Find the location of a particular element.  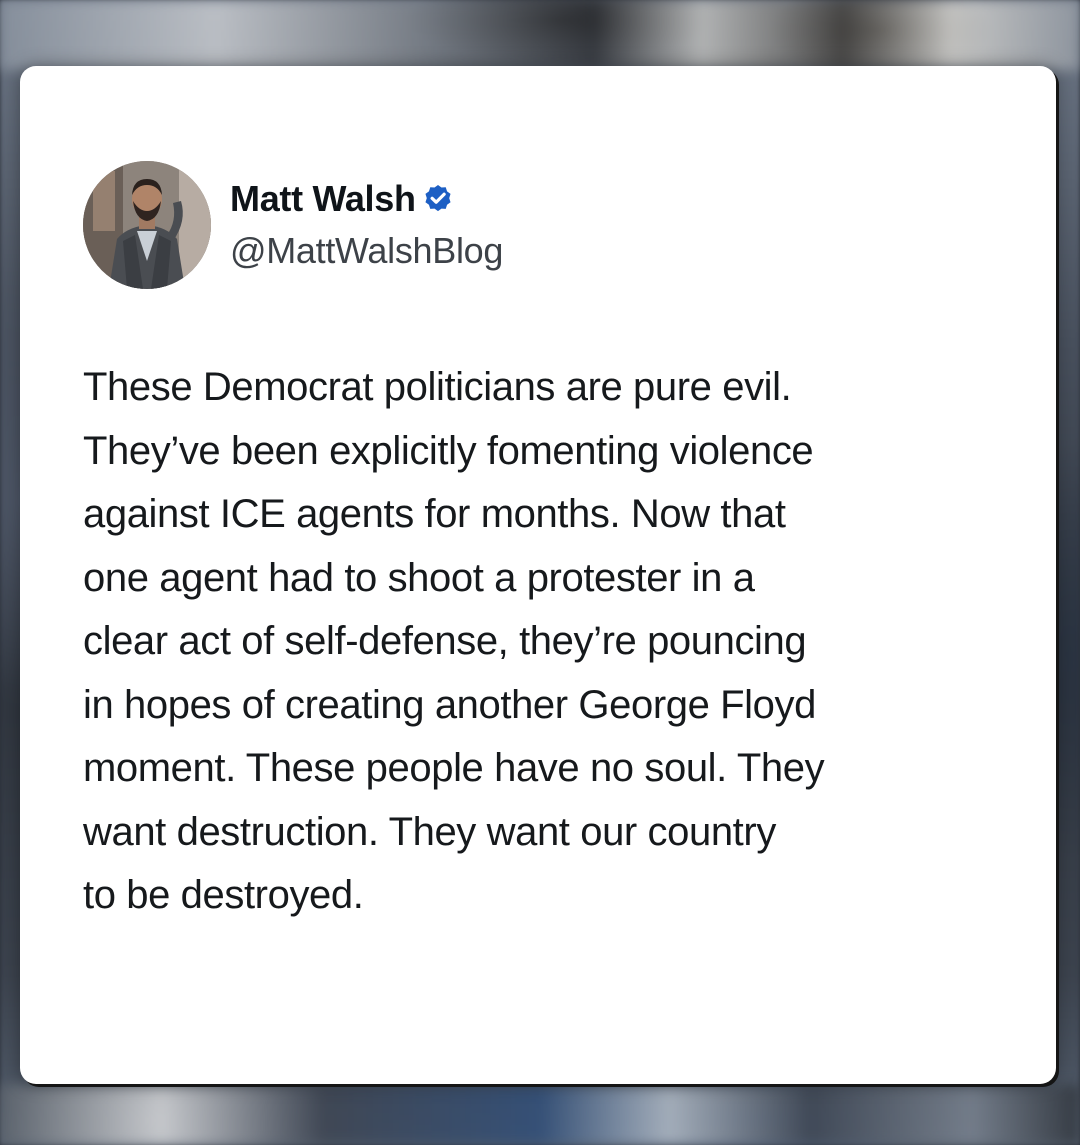

avatar is located at coordinates (147, 225).